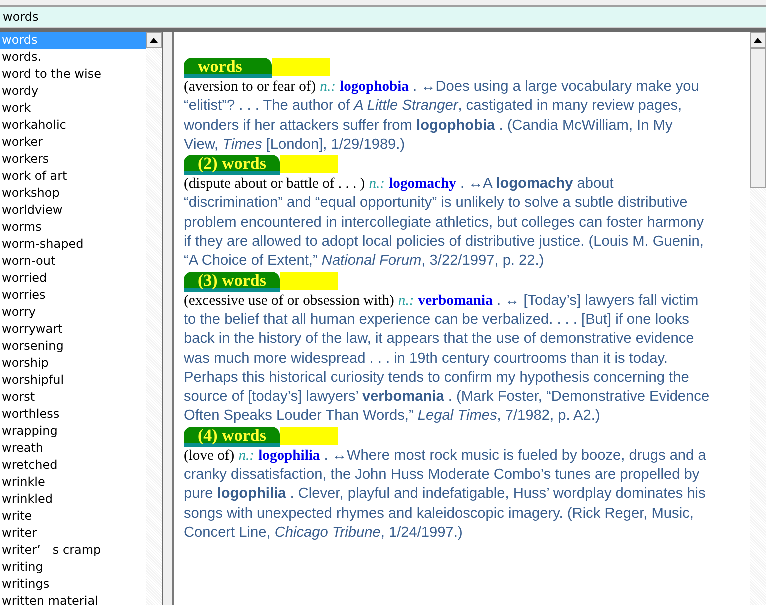  I want to click on word-list-item: wreath, so click(73, 448).